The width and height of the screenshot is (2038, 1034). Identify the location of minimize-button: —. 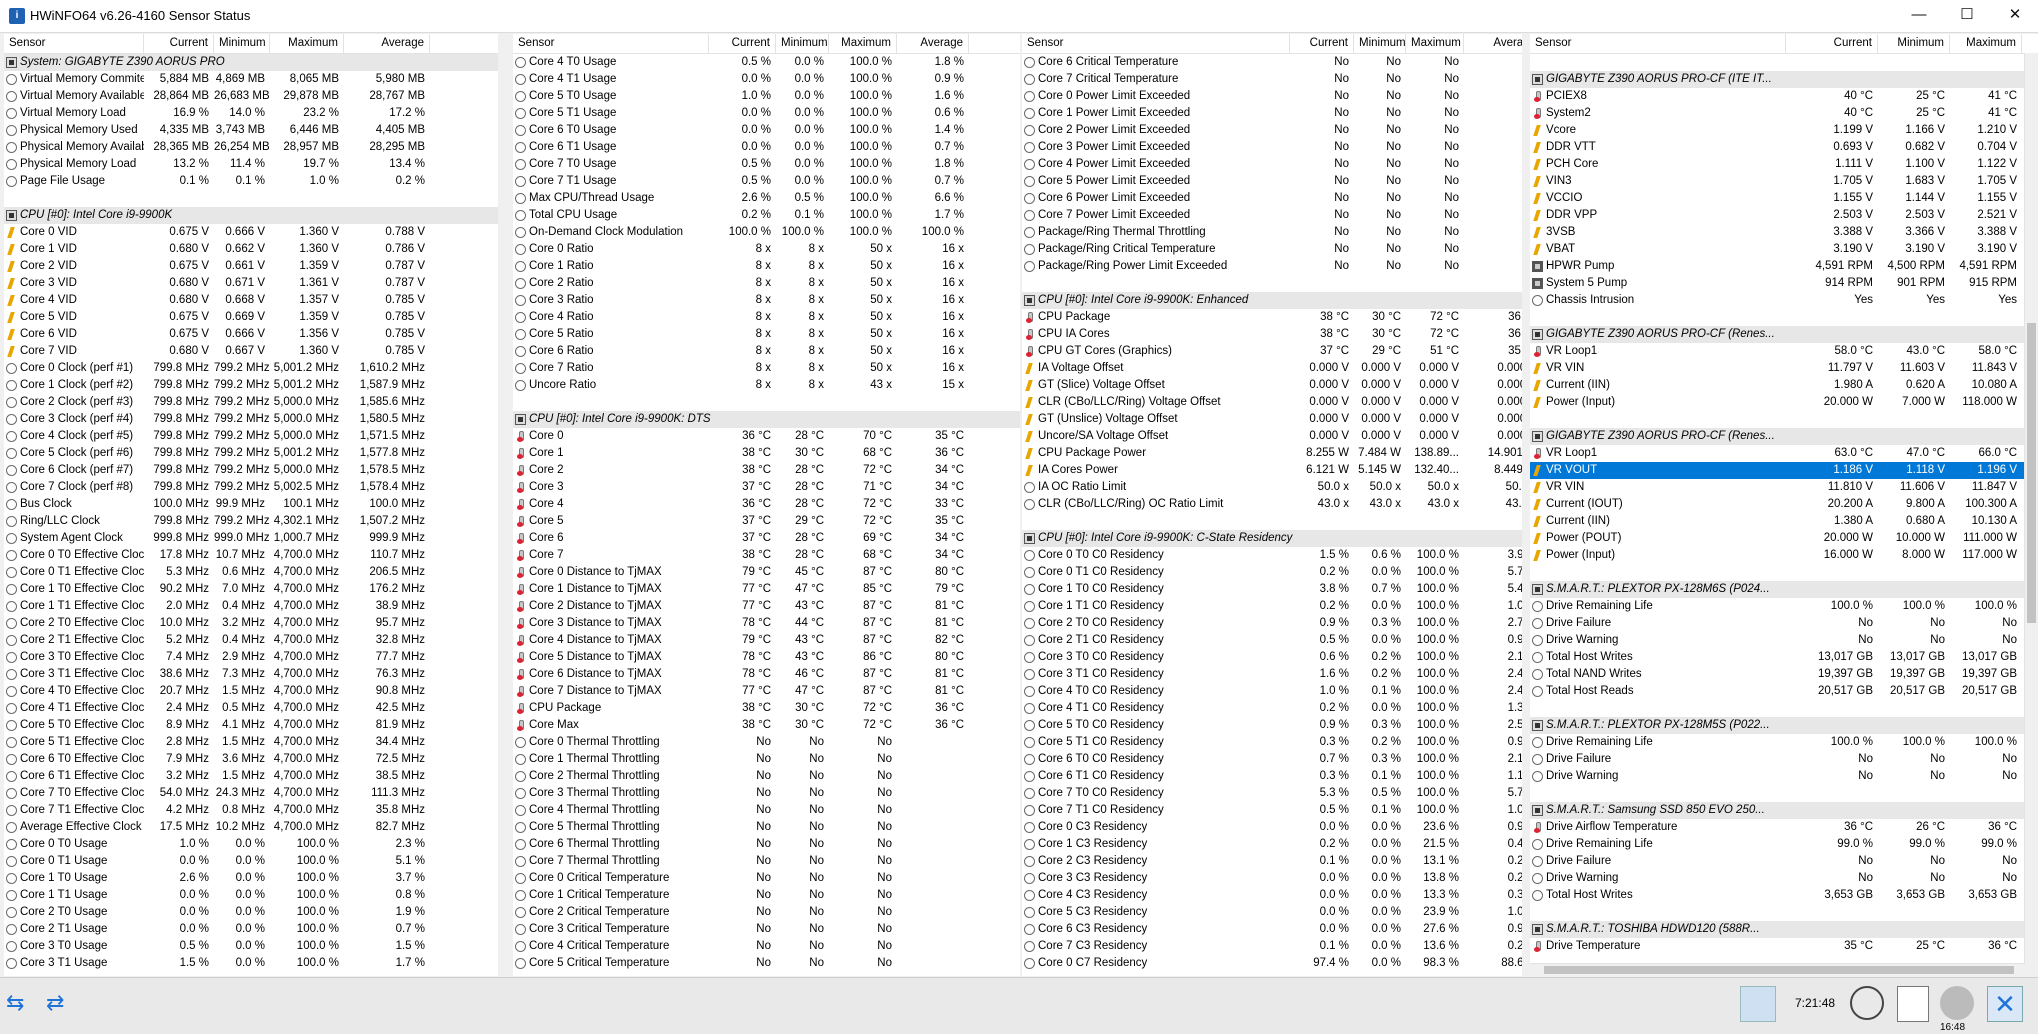
(1919, 16).